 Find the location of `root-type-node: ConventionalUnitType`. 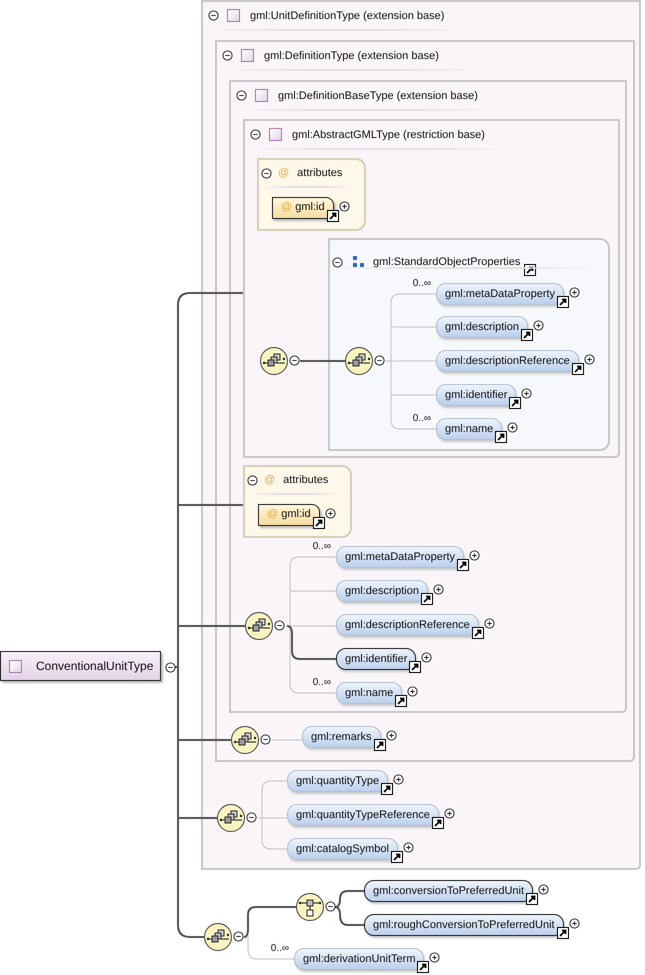

root-type-node: ConventionalUnitType is located at coordinates (80, 666).